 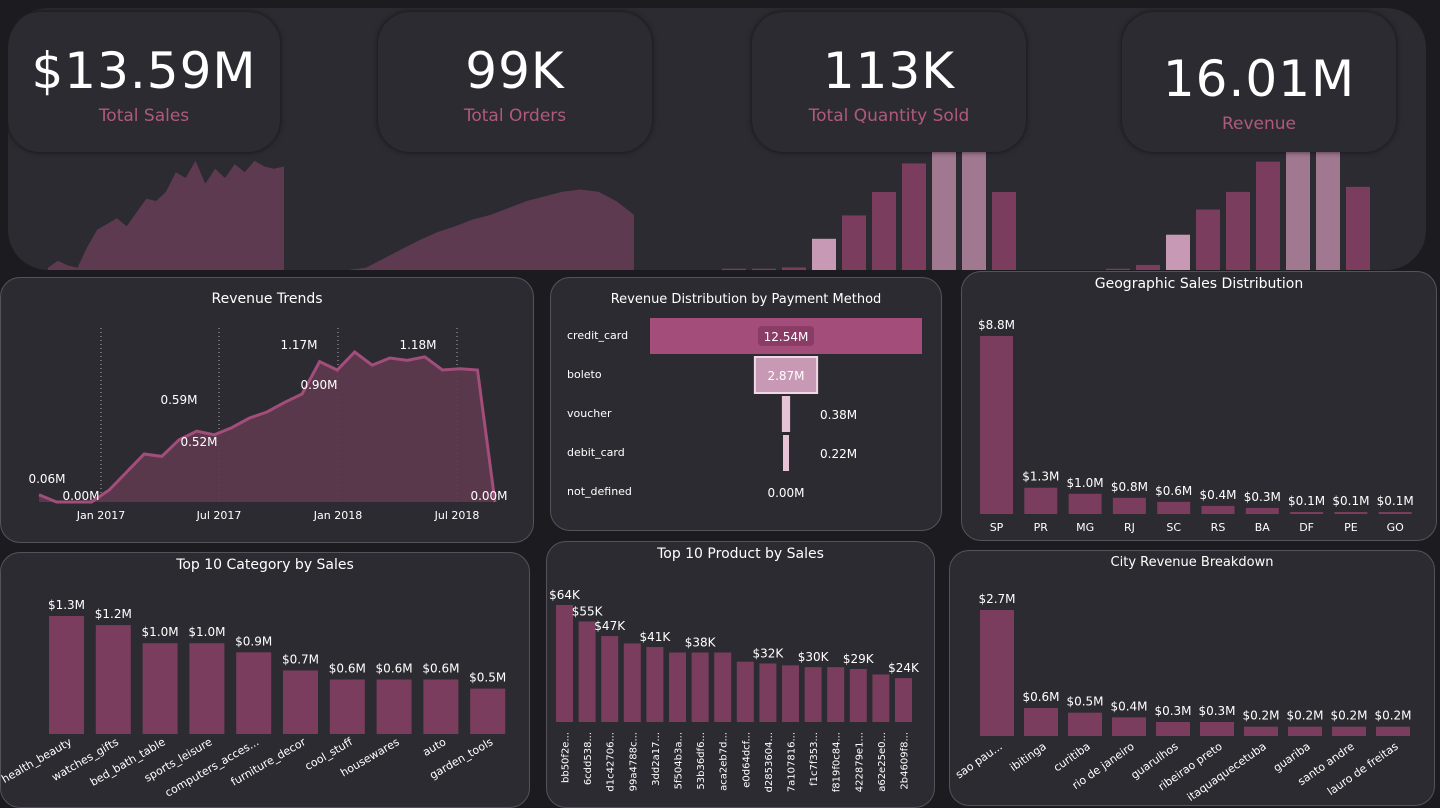 What do you see at coordinates (1041, 527) in the screenshot?
I see `x-category-label: PR` at bounding box center [1041, 527].